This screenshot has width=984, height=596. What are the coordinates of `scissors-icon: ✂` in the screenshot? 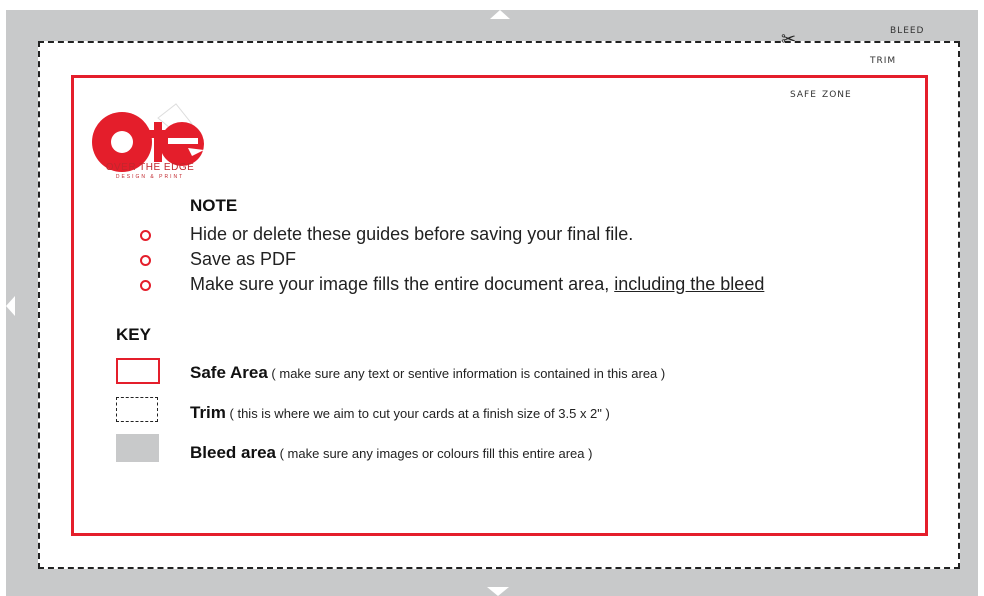 It's located at (789, 39).